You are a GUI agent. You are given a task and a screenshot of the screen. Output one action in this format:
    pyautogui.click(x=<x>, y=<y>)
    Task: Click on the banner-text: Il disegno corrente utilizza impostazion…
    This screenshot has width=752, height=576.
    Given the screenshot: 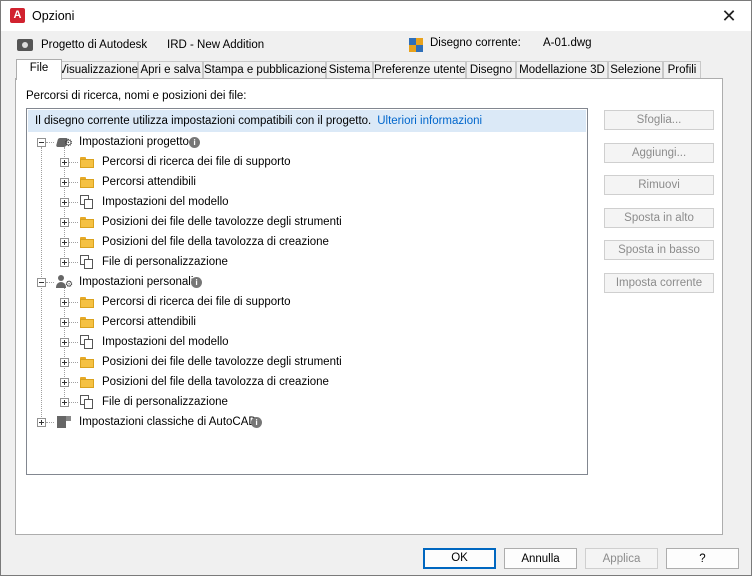 What is the action you would take?
    pyautogui.click(x=203, y=121)
    